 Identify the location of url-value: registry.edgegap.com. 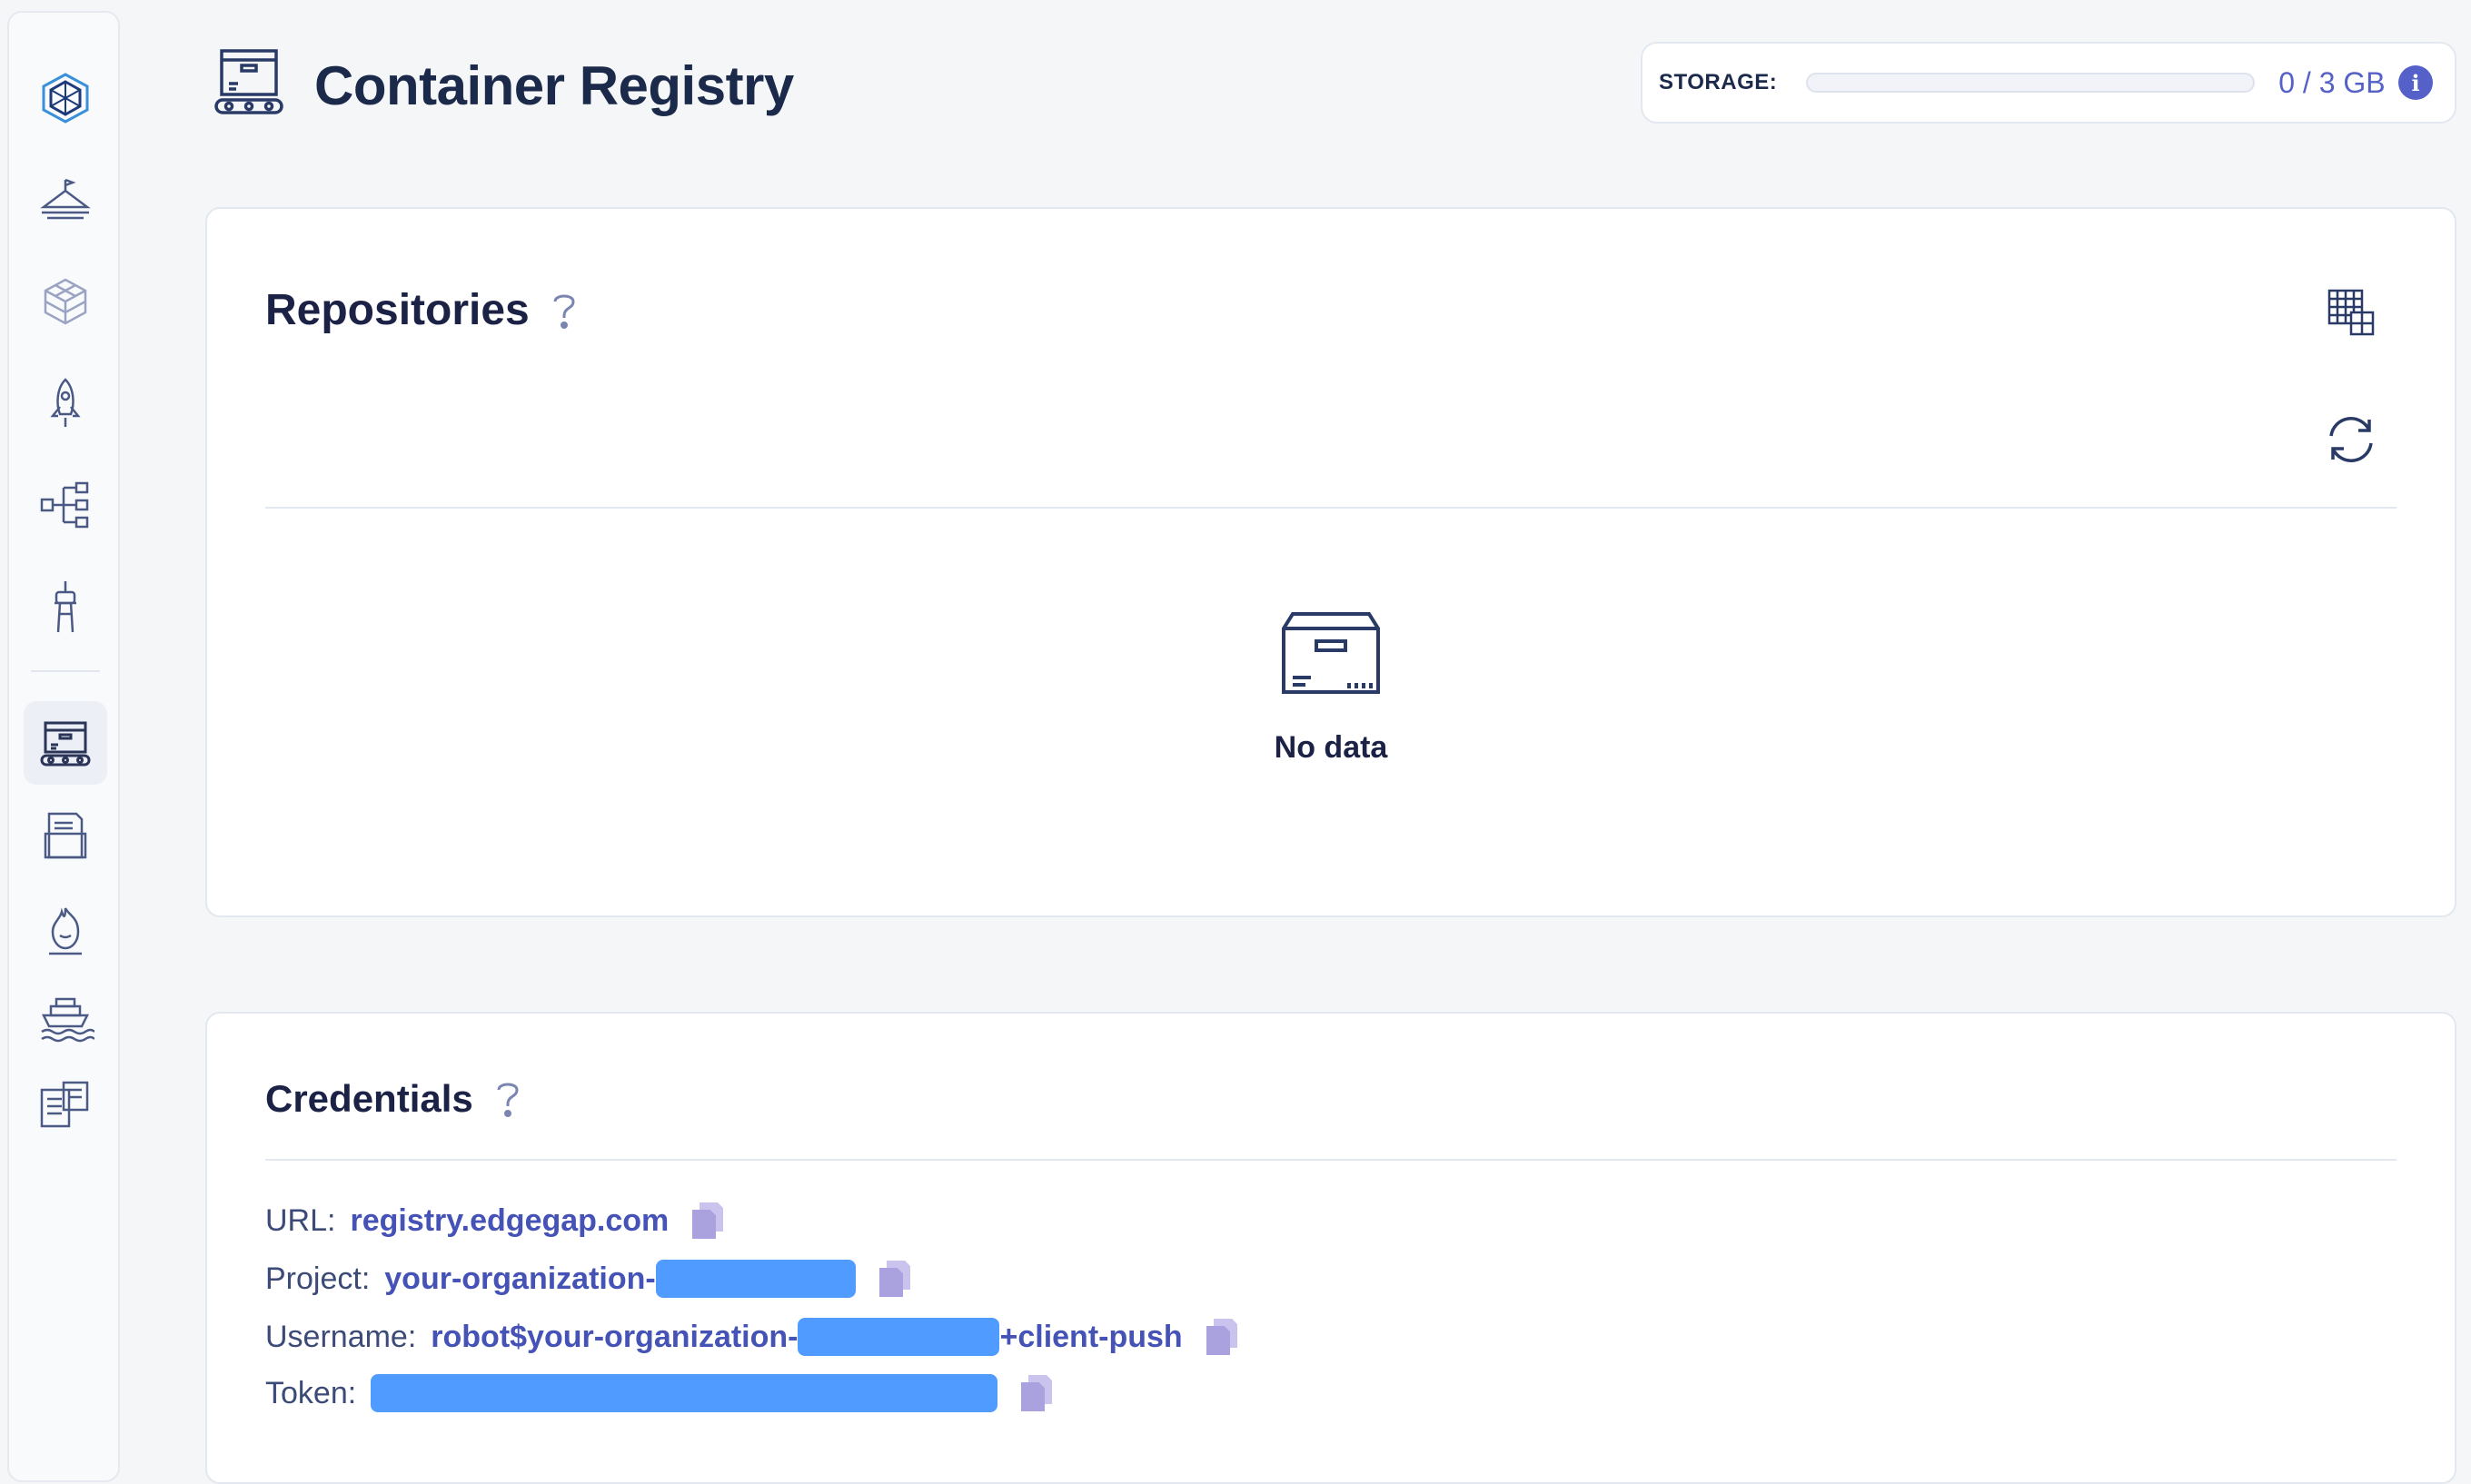
(510, 1220).